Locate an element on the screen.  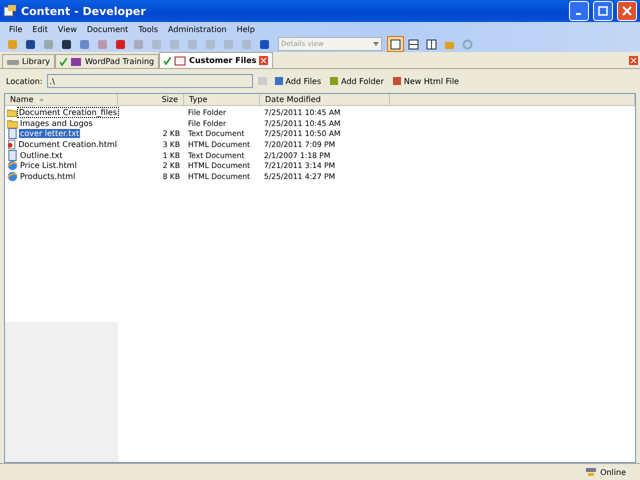
menu-item: Document is located at coordinates (108, 29).